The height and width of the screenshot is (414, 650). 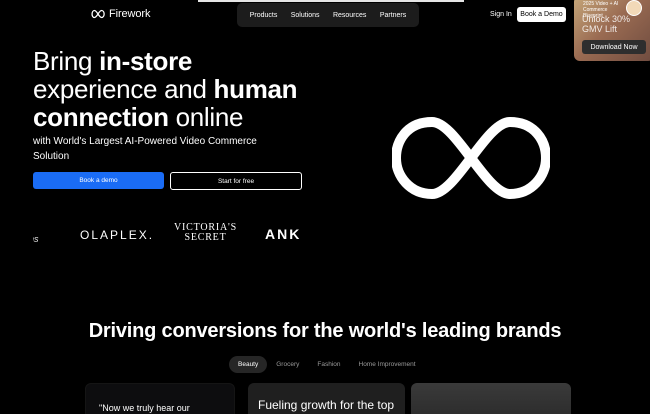 What do you see at coordinates (349, 15) in the screenshot?
I see `nav-item-resources: Resources` at bounding box center [349, 15].